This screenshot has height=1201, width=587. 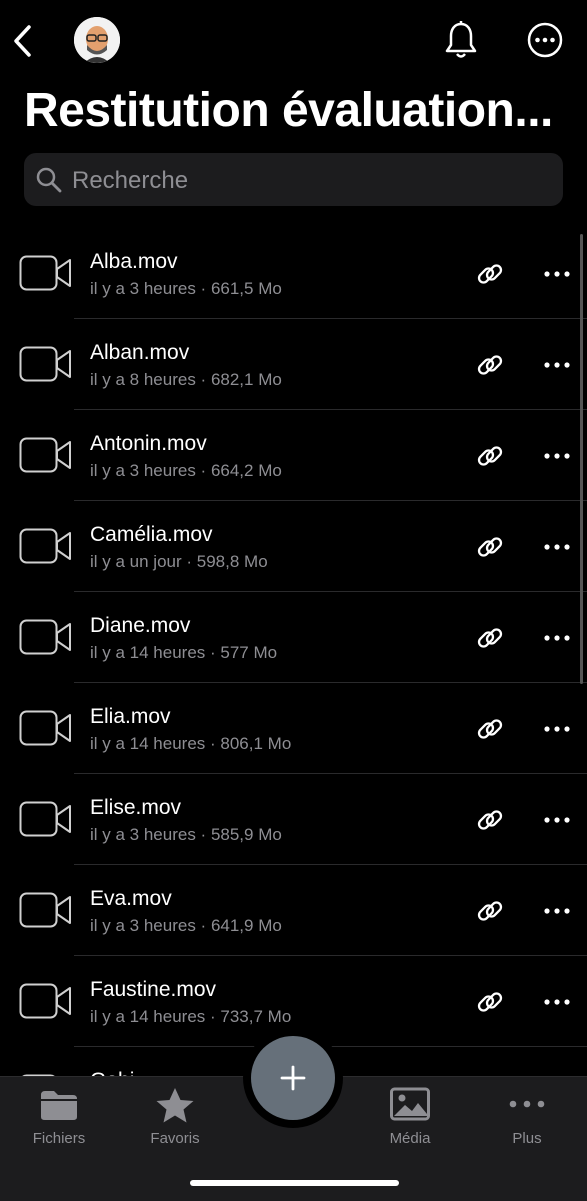 I want to click on file-row: Elise.mov il y a 3 heures · 585,9 Mo, so click(x=293, y=819).